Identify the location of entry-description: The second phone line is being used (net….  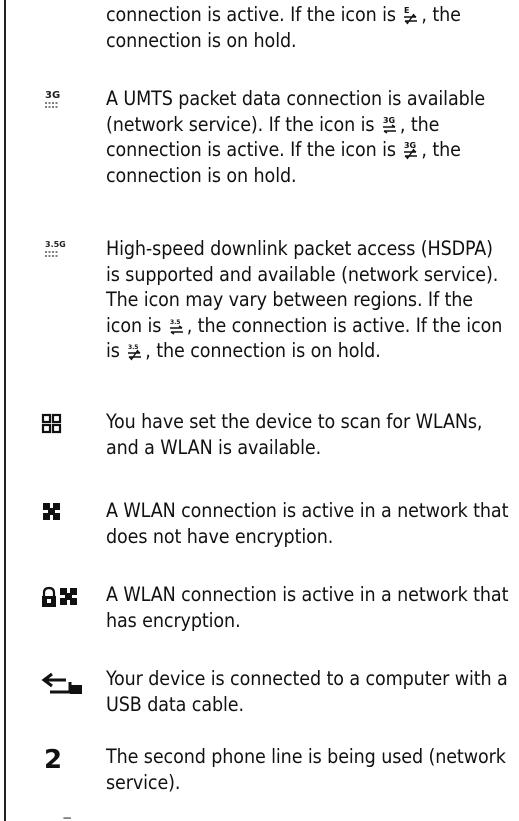
(309, 769).